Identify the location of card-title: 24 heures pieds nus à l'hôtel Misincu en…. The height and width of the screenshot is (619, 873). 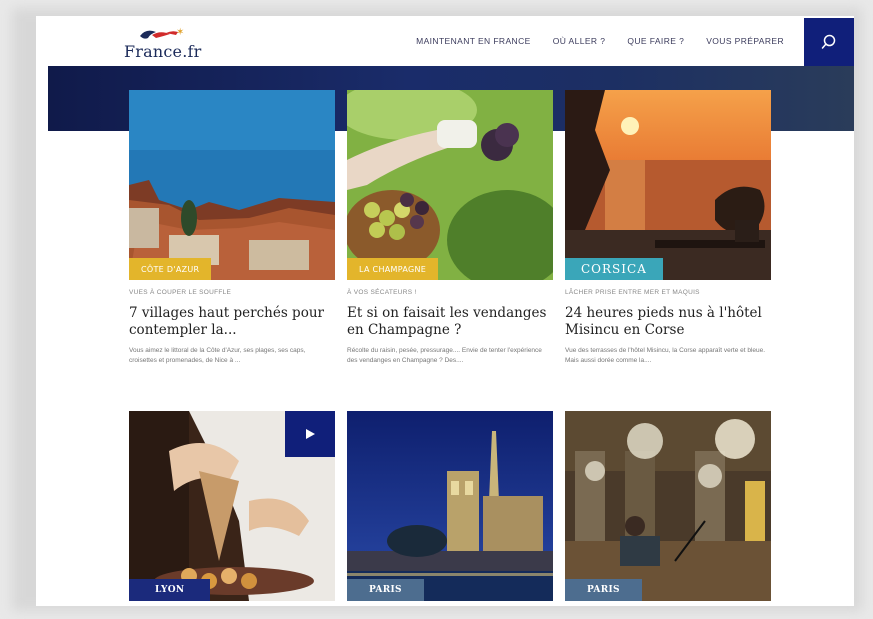
(668, 322).